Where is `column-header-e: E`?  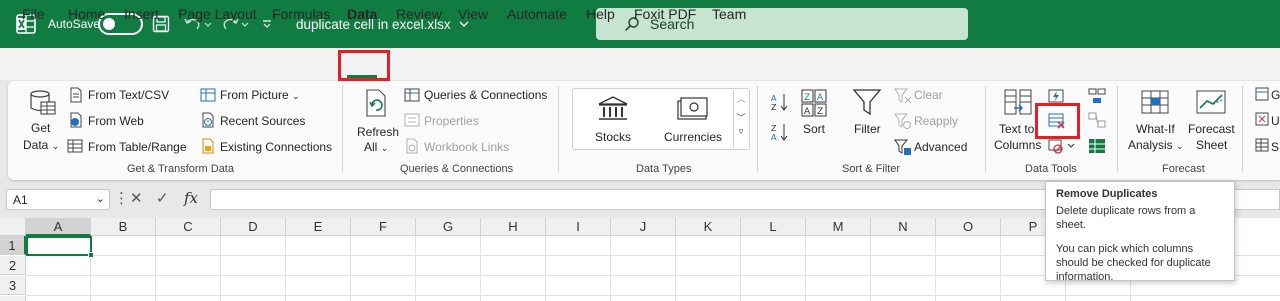 column-header-e: E is located at coordinates (318, 227).